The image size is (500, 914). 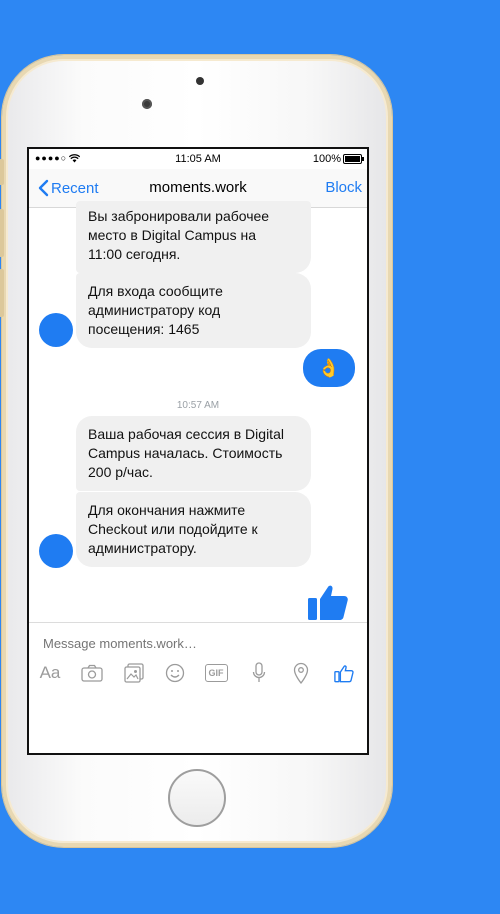 I want to click on outgoing-emoji-message: 👌, so click(x=329, y=368).